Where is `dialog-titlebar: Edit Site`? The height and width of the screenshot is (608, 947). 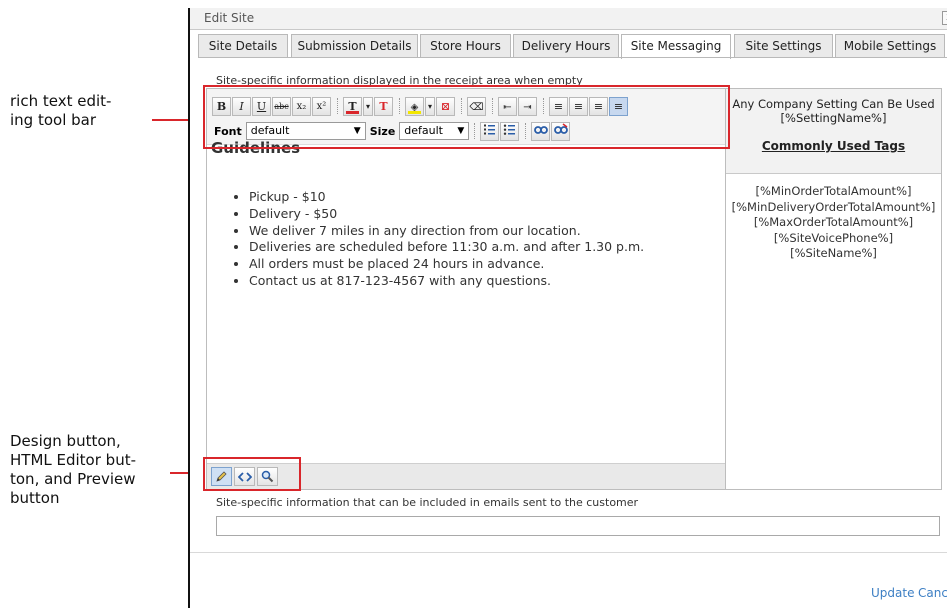
dialog-titlebar: Edit Site is located at coordinates (568, 19).